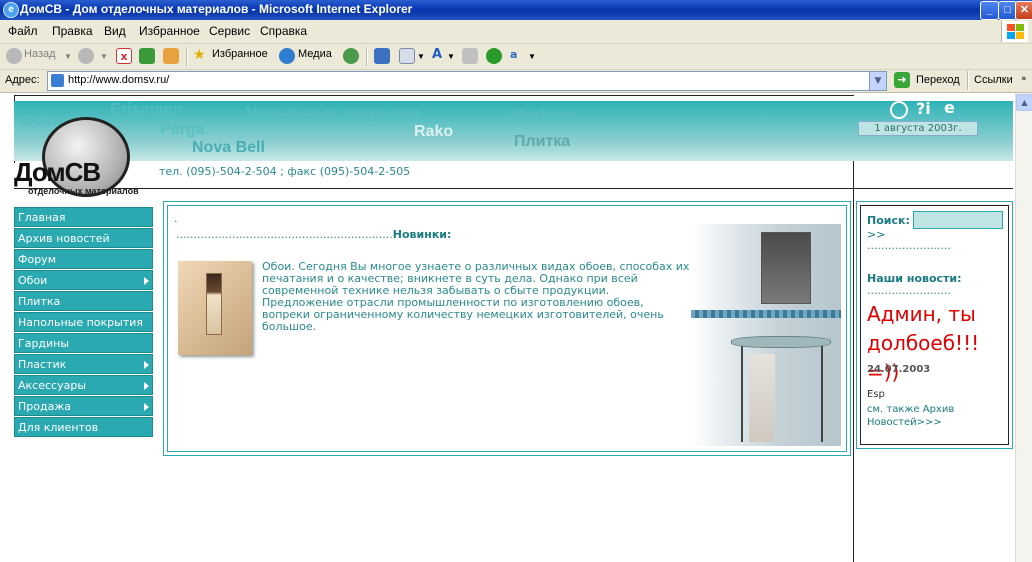 This screenshot has height=562, width=1032. What do you see at coordinates (437, 54) in the screenshot?
I see `font-size-icon: A` at bounding box center [437, 54].